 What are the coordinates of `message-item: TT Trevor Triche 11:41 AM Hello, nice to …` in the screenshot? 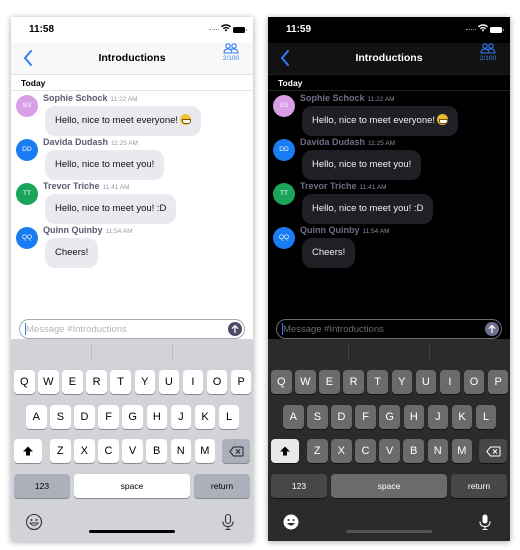 It's located at (132, 203).